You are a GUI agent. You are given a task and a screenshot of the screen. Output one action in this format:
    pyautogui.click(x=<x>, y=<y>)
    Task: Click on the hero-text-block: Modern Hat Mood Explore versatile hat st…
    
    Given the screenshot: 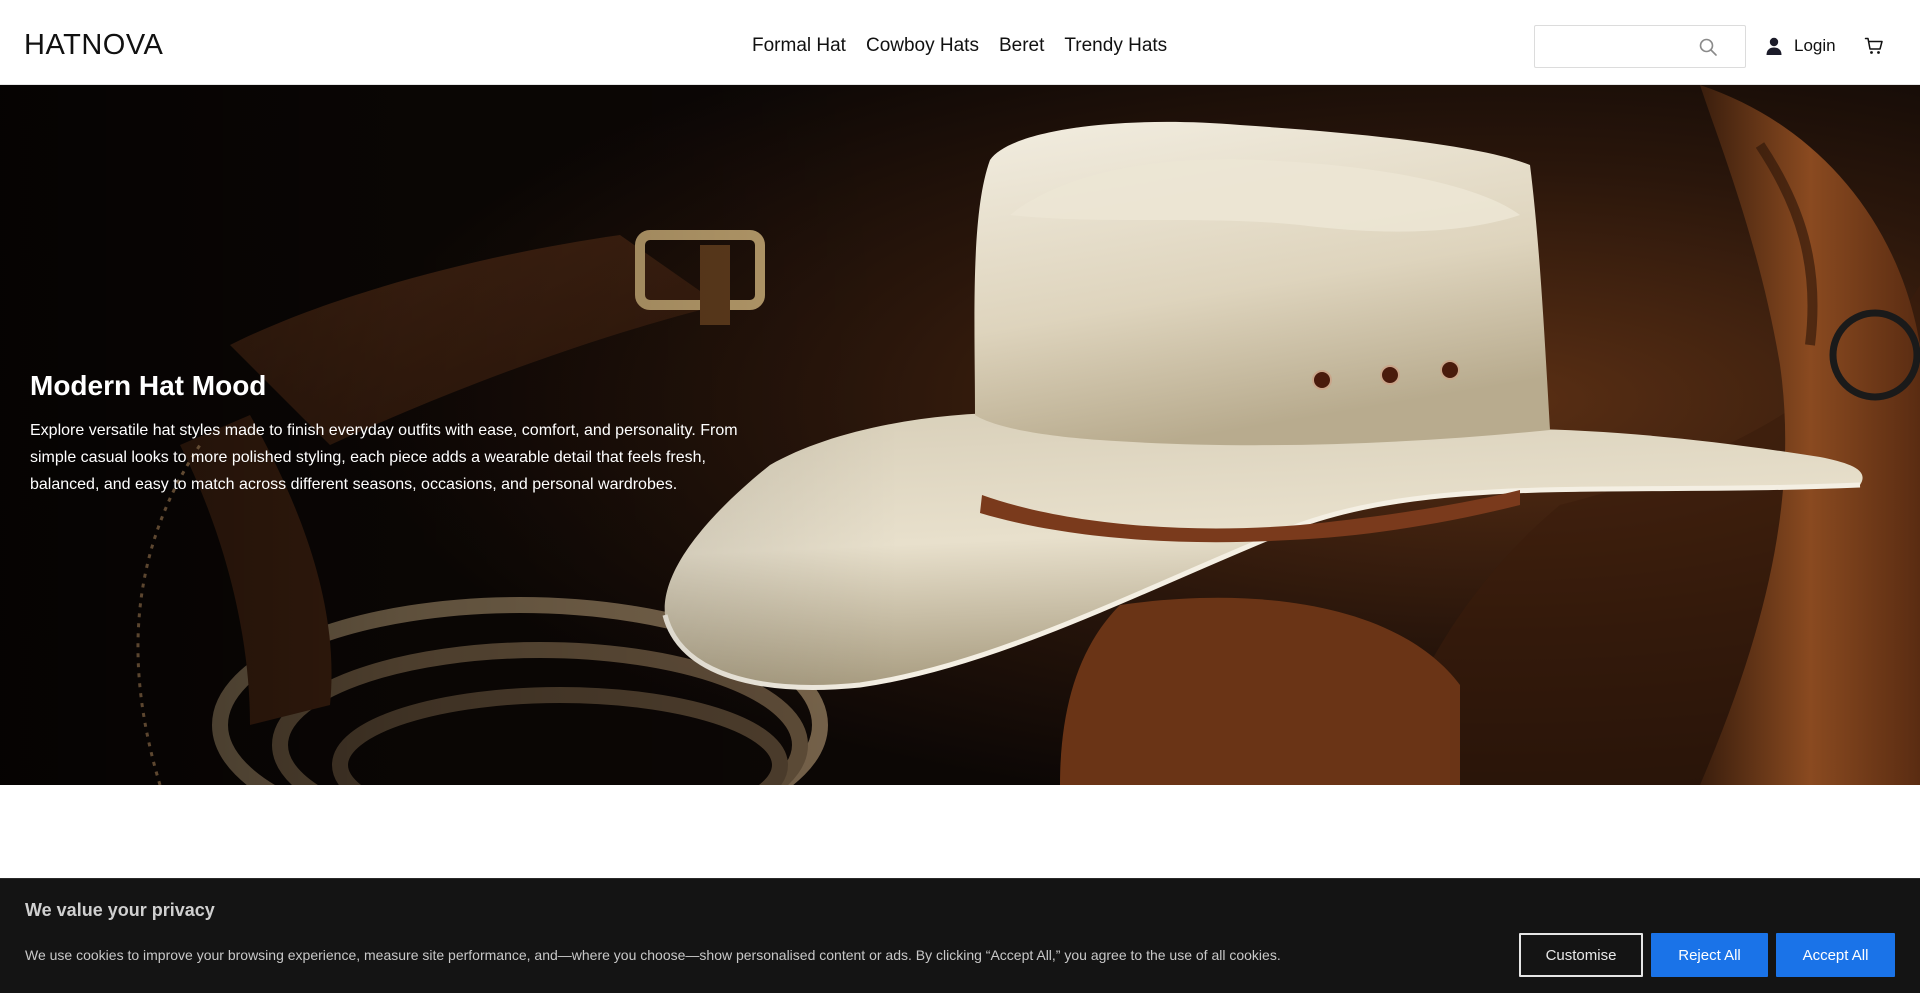 What is the action you would take?
    pyautogui.click(x=390, y=433)
    